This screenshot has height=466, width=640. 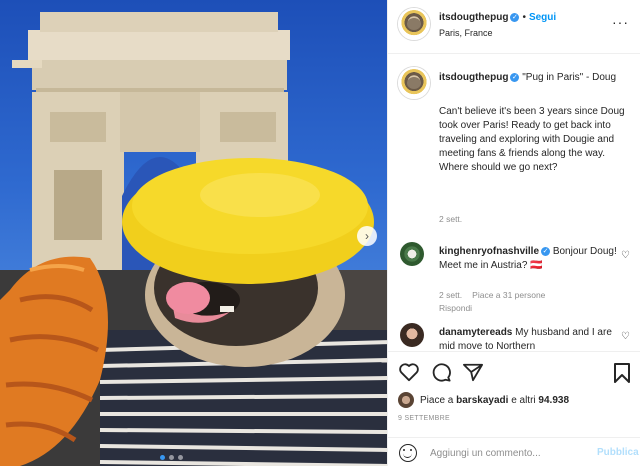 I want to click on more-options-icon: ···, so click(x=620, y=22).